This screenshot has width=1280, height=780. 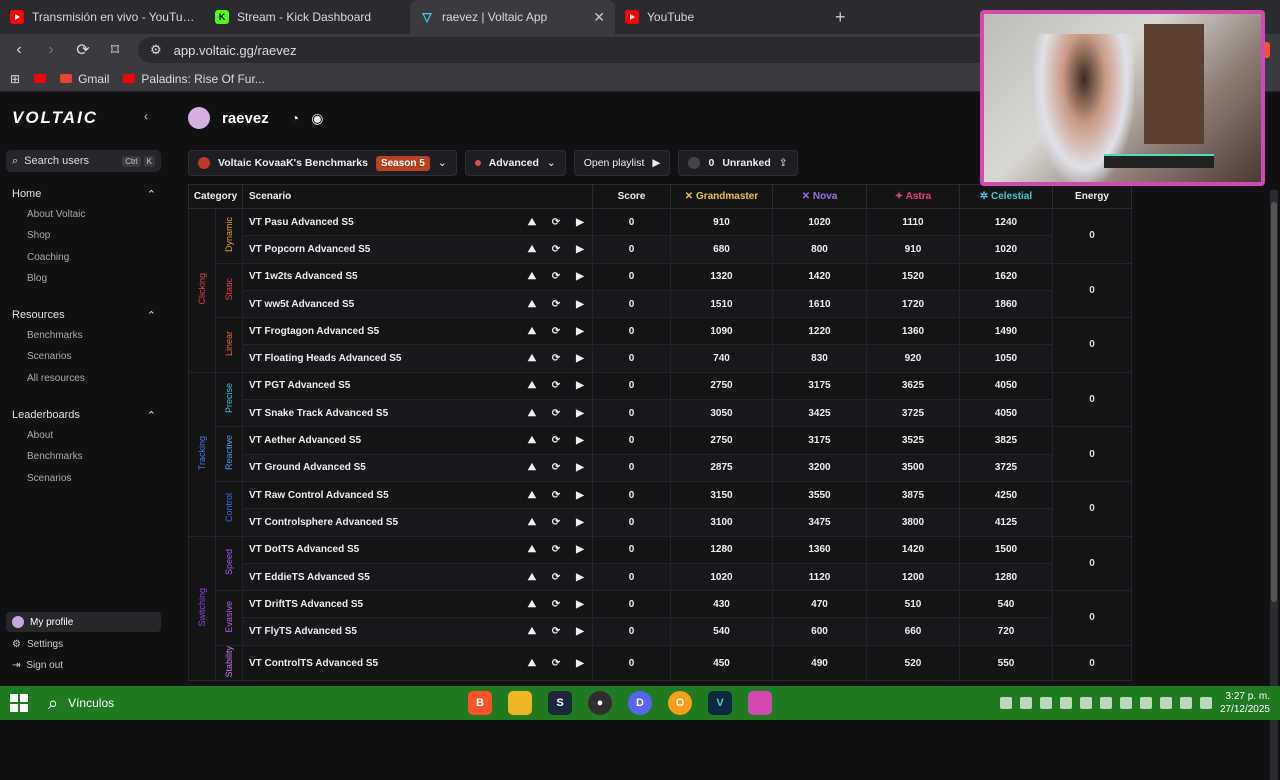 What do you see at coordinates (417, 663) in the screenshot?
I see `scenario-cell: VT ControlTS Advanced S5 ⛰ ⟳ ▶` at bounding box center [417, 663].